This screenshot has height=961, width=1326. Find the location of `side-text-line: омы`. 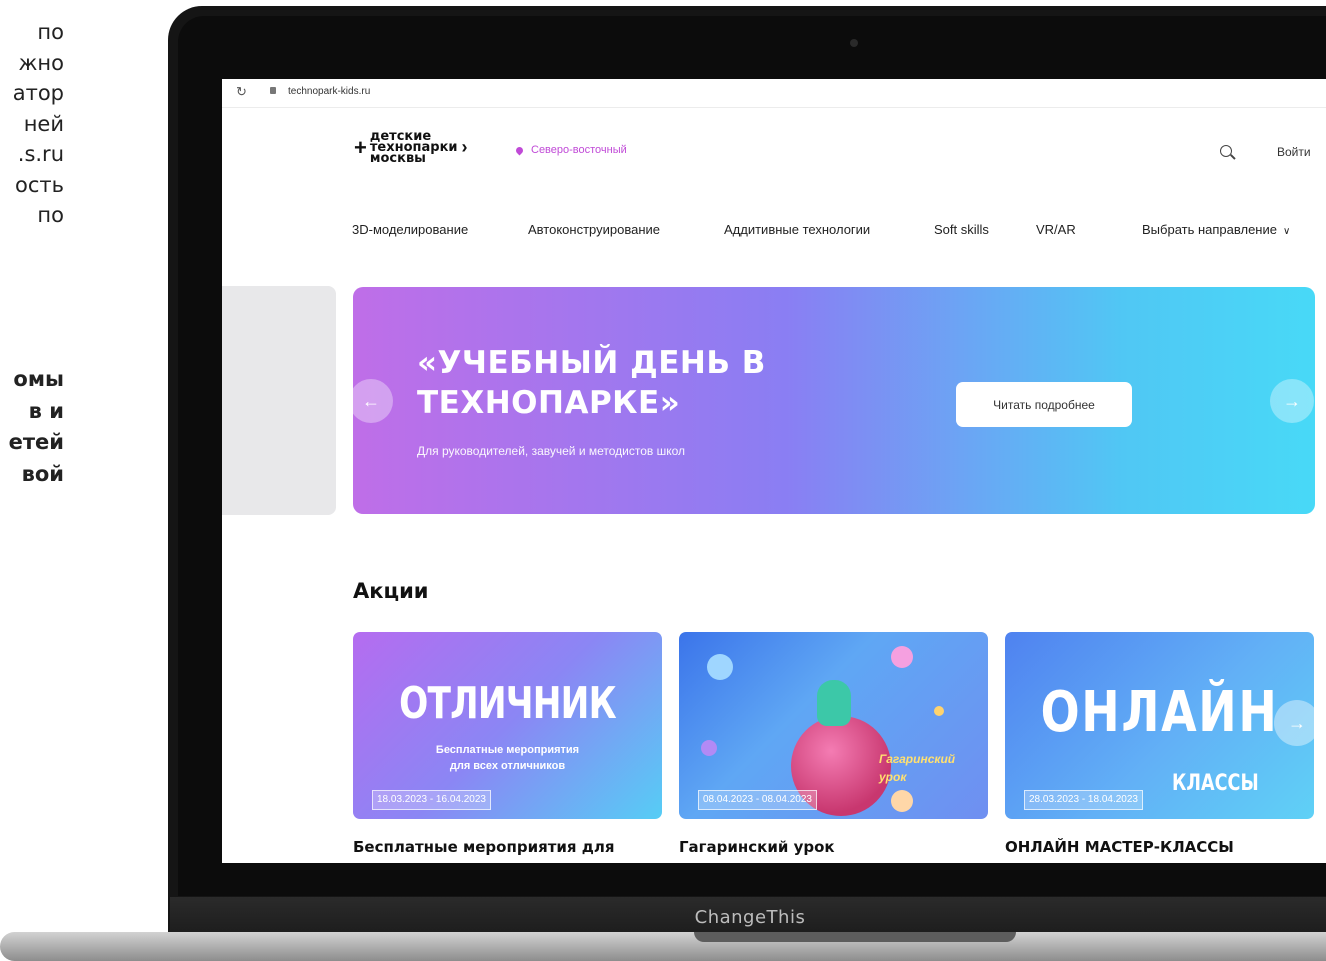

side-text-line: омы is located at coordinates (38, 379).